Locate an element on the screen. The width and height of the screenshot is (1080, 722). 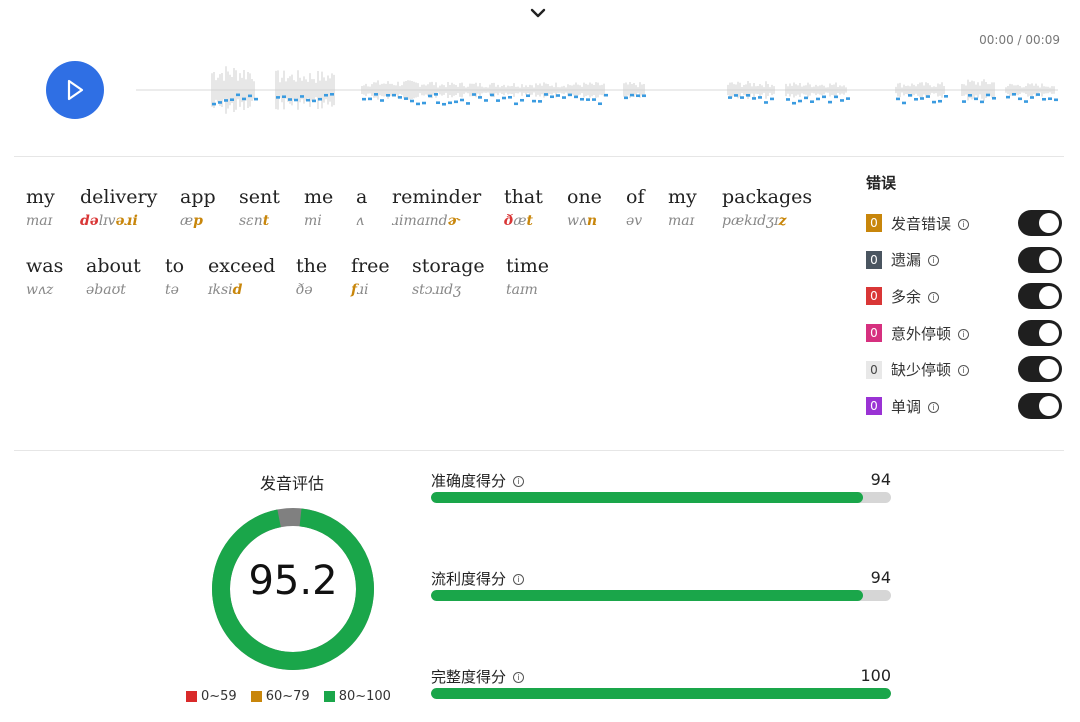
word-packages: packages pækɪdʒɪz is located at coordinates (767, 207).